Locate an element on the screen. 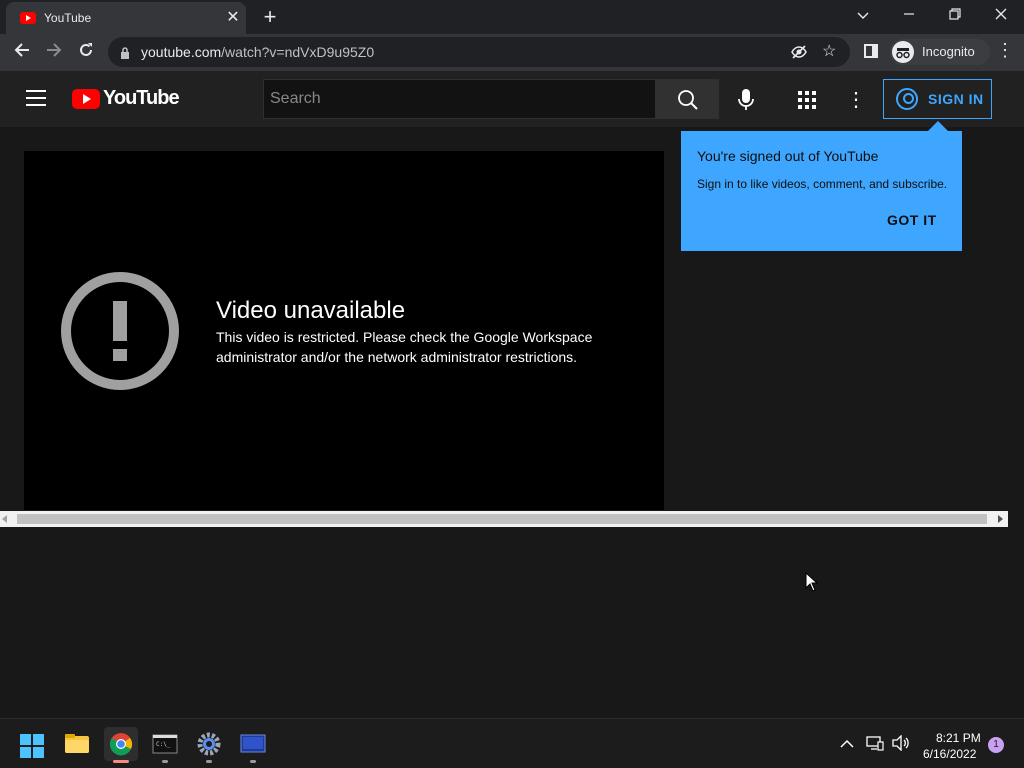  bookmark-star-icon: ☆ is located at coordinates (829, 51).